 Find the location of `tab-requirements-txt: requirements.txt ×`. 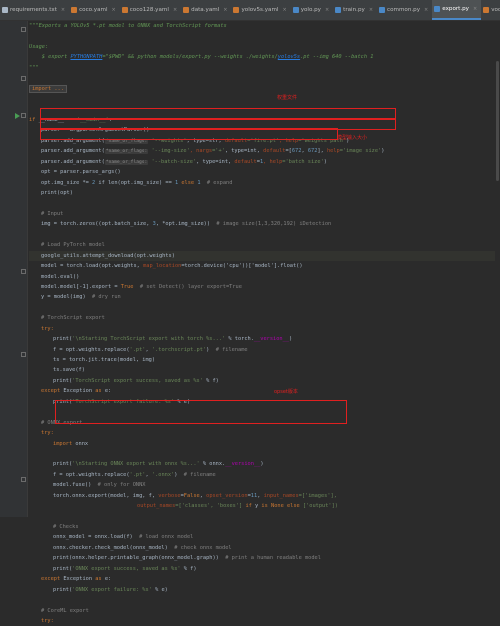

tab-requirements-txt: requirements.txt × is located at coordinates (34, 10).